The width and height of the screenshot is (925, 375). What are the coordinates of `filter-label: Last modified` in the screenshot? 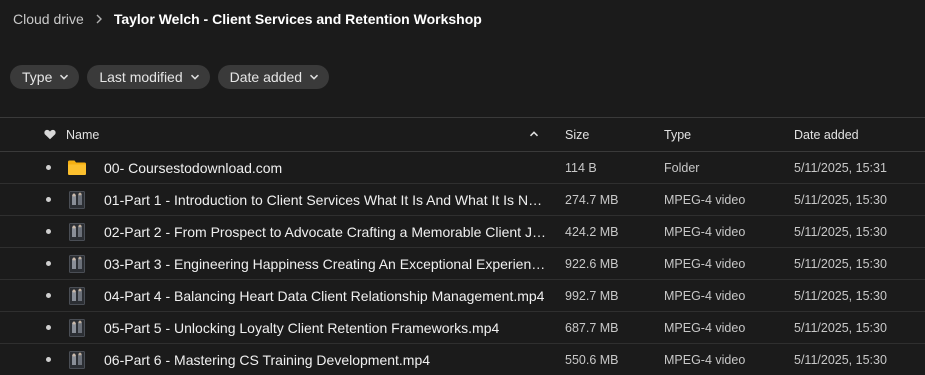 It's located at (141, 77).